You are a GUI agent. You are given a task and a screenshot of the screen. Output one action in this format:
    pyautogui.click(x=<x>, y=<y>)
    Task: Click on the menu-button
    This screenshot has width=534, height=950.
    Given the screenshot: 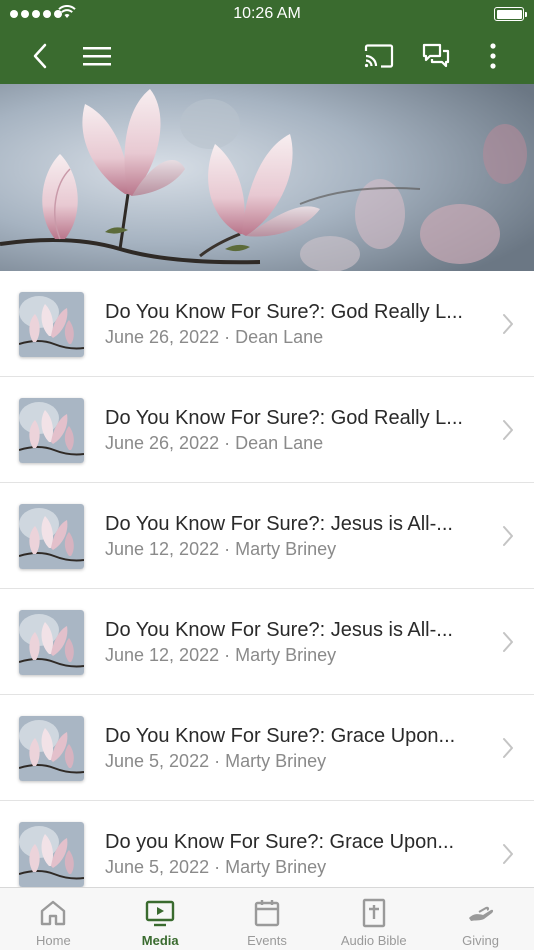 What is the action you would take?
    pyautogui.click(x=97, y=56)
    